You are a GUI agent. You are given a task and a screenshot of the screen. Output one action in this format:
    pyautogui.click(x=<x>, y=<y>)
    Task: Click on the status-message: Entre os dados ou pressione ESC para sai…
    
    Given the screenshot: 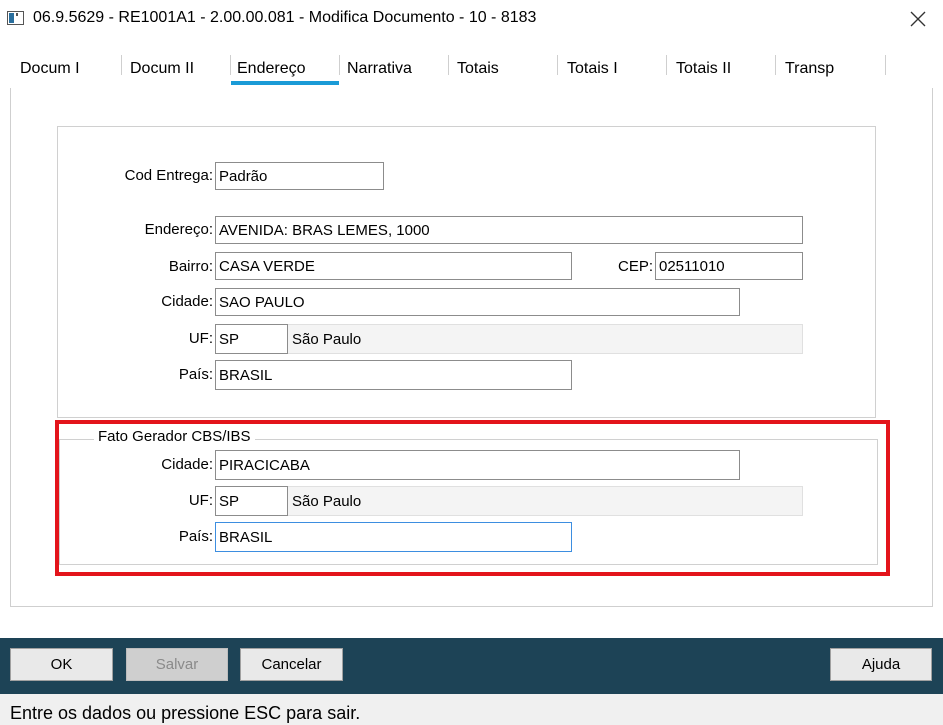 What is the action you would take?
    pyautogui.click(x=185, y=713)
    